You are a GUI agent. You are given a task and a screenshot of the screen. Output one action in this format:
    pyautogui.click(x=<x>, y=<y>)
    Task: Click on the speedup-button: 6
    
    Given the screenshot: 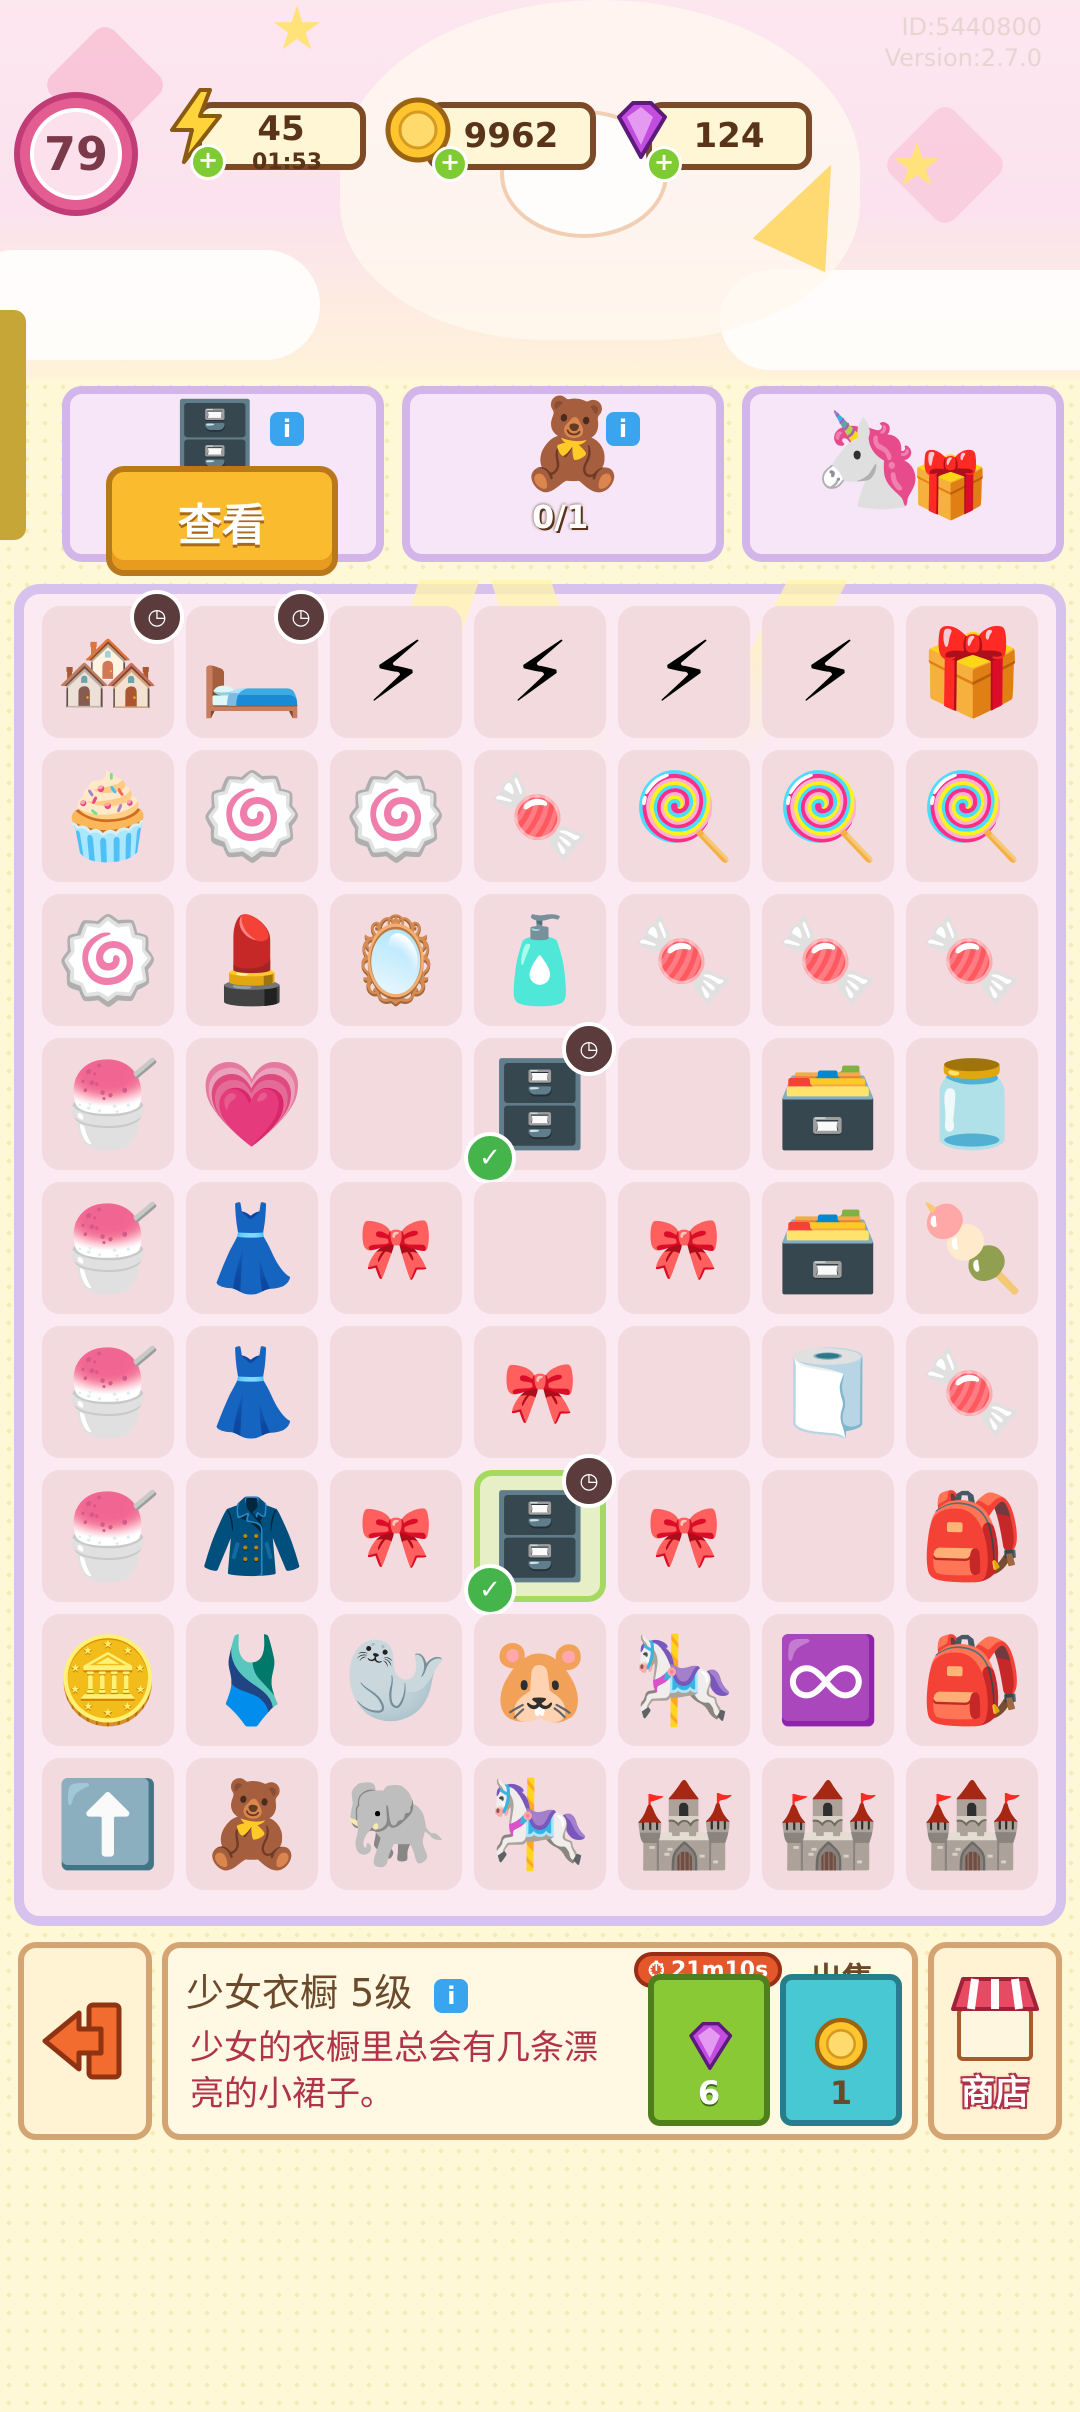 What is the action you would take?
    pyautogui.click(x=709, y=2050)
    